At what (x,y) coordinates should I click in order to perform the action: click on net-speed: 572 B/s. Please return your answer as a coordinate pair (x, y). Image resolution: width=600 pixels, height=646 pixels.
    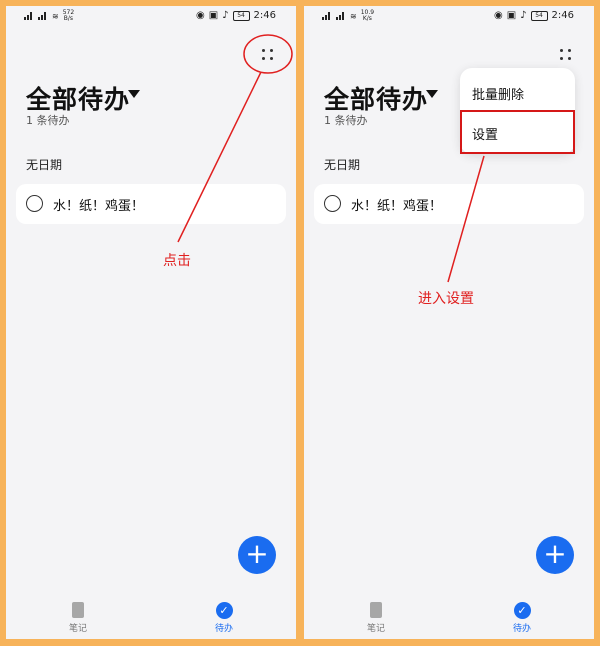
    Looking at the image, I should click on (68, 15).